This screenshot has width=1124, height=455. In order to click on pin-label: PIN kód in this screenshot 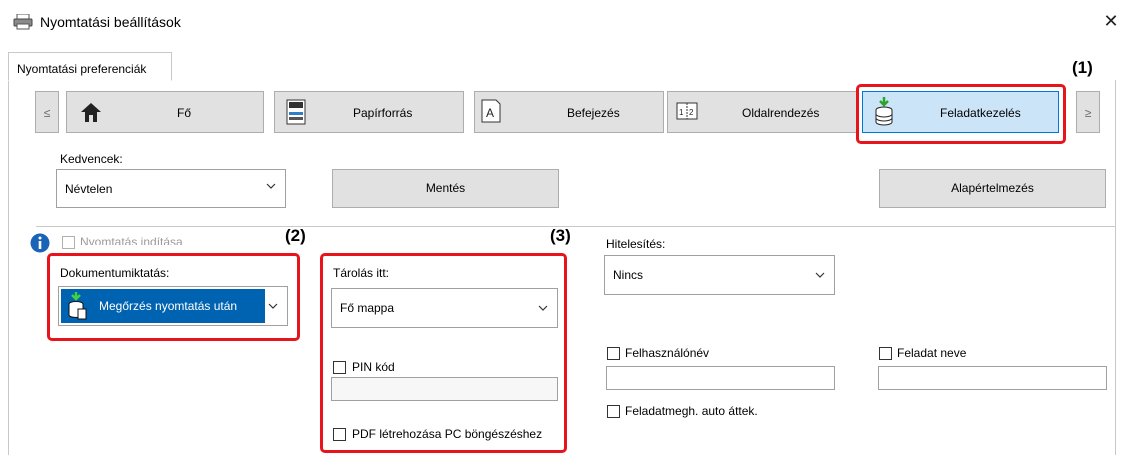, I will do `click(373, 367)`.